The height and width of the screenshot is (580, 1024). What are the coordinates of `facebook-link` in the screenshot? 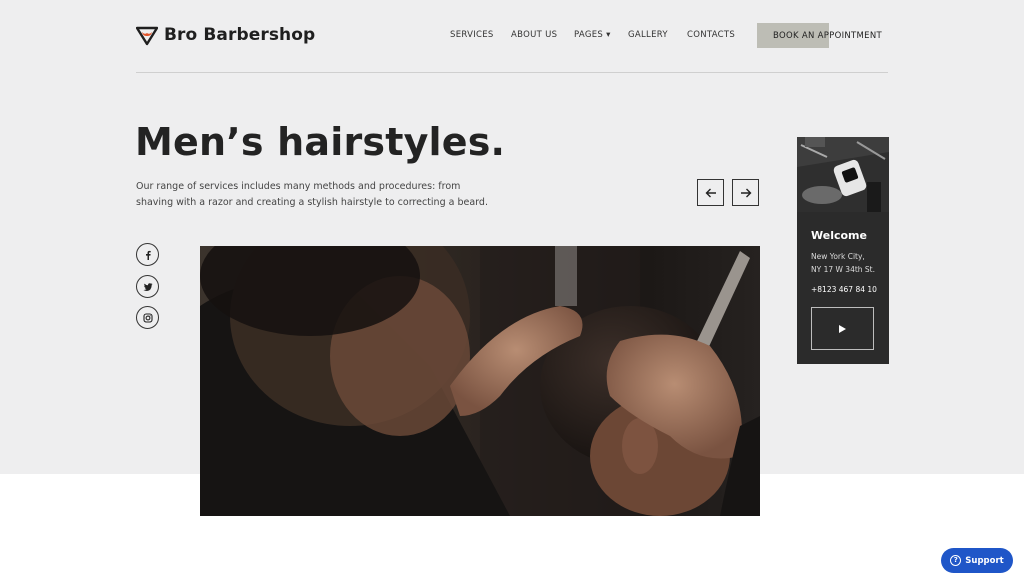 It's located at (147, 254).